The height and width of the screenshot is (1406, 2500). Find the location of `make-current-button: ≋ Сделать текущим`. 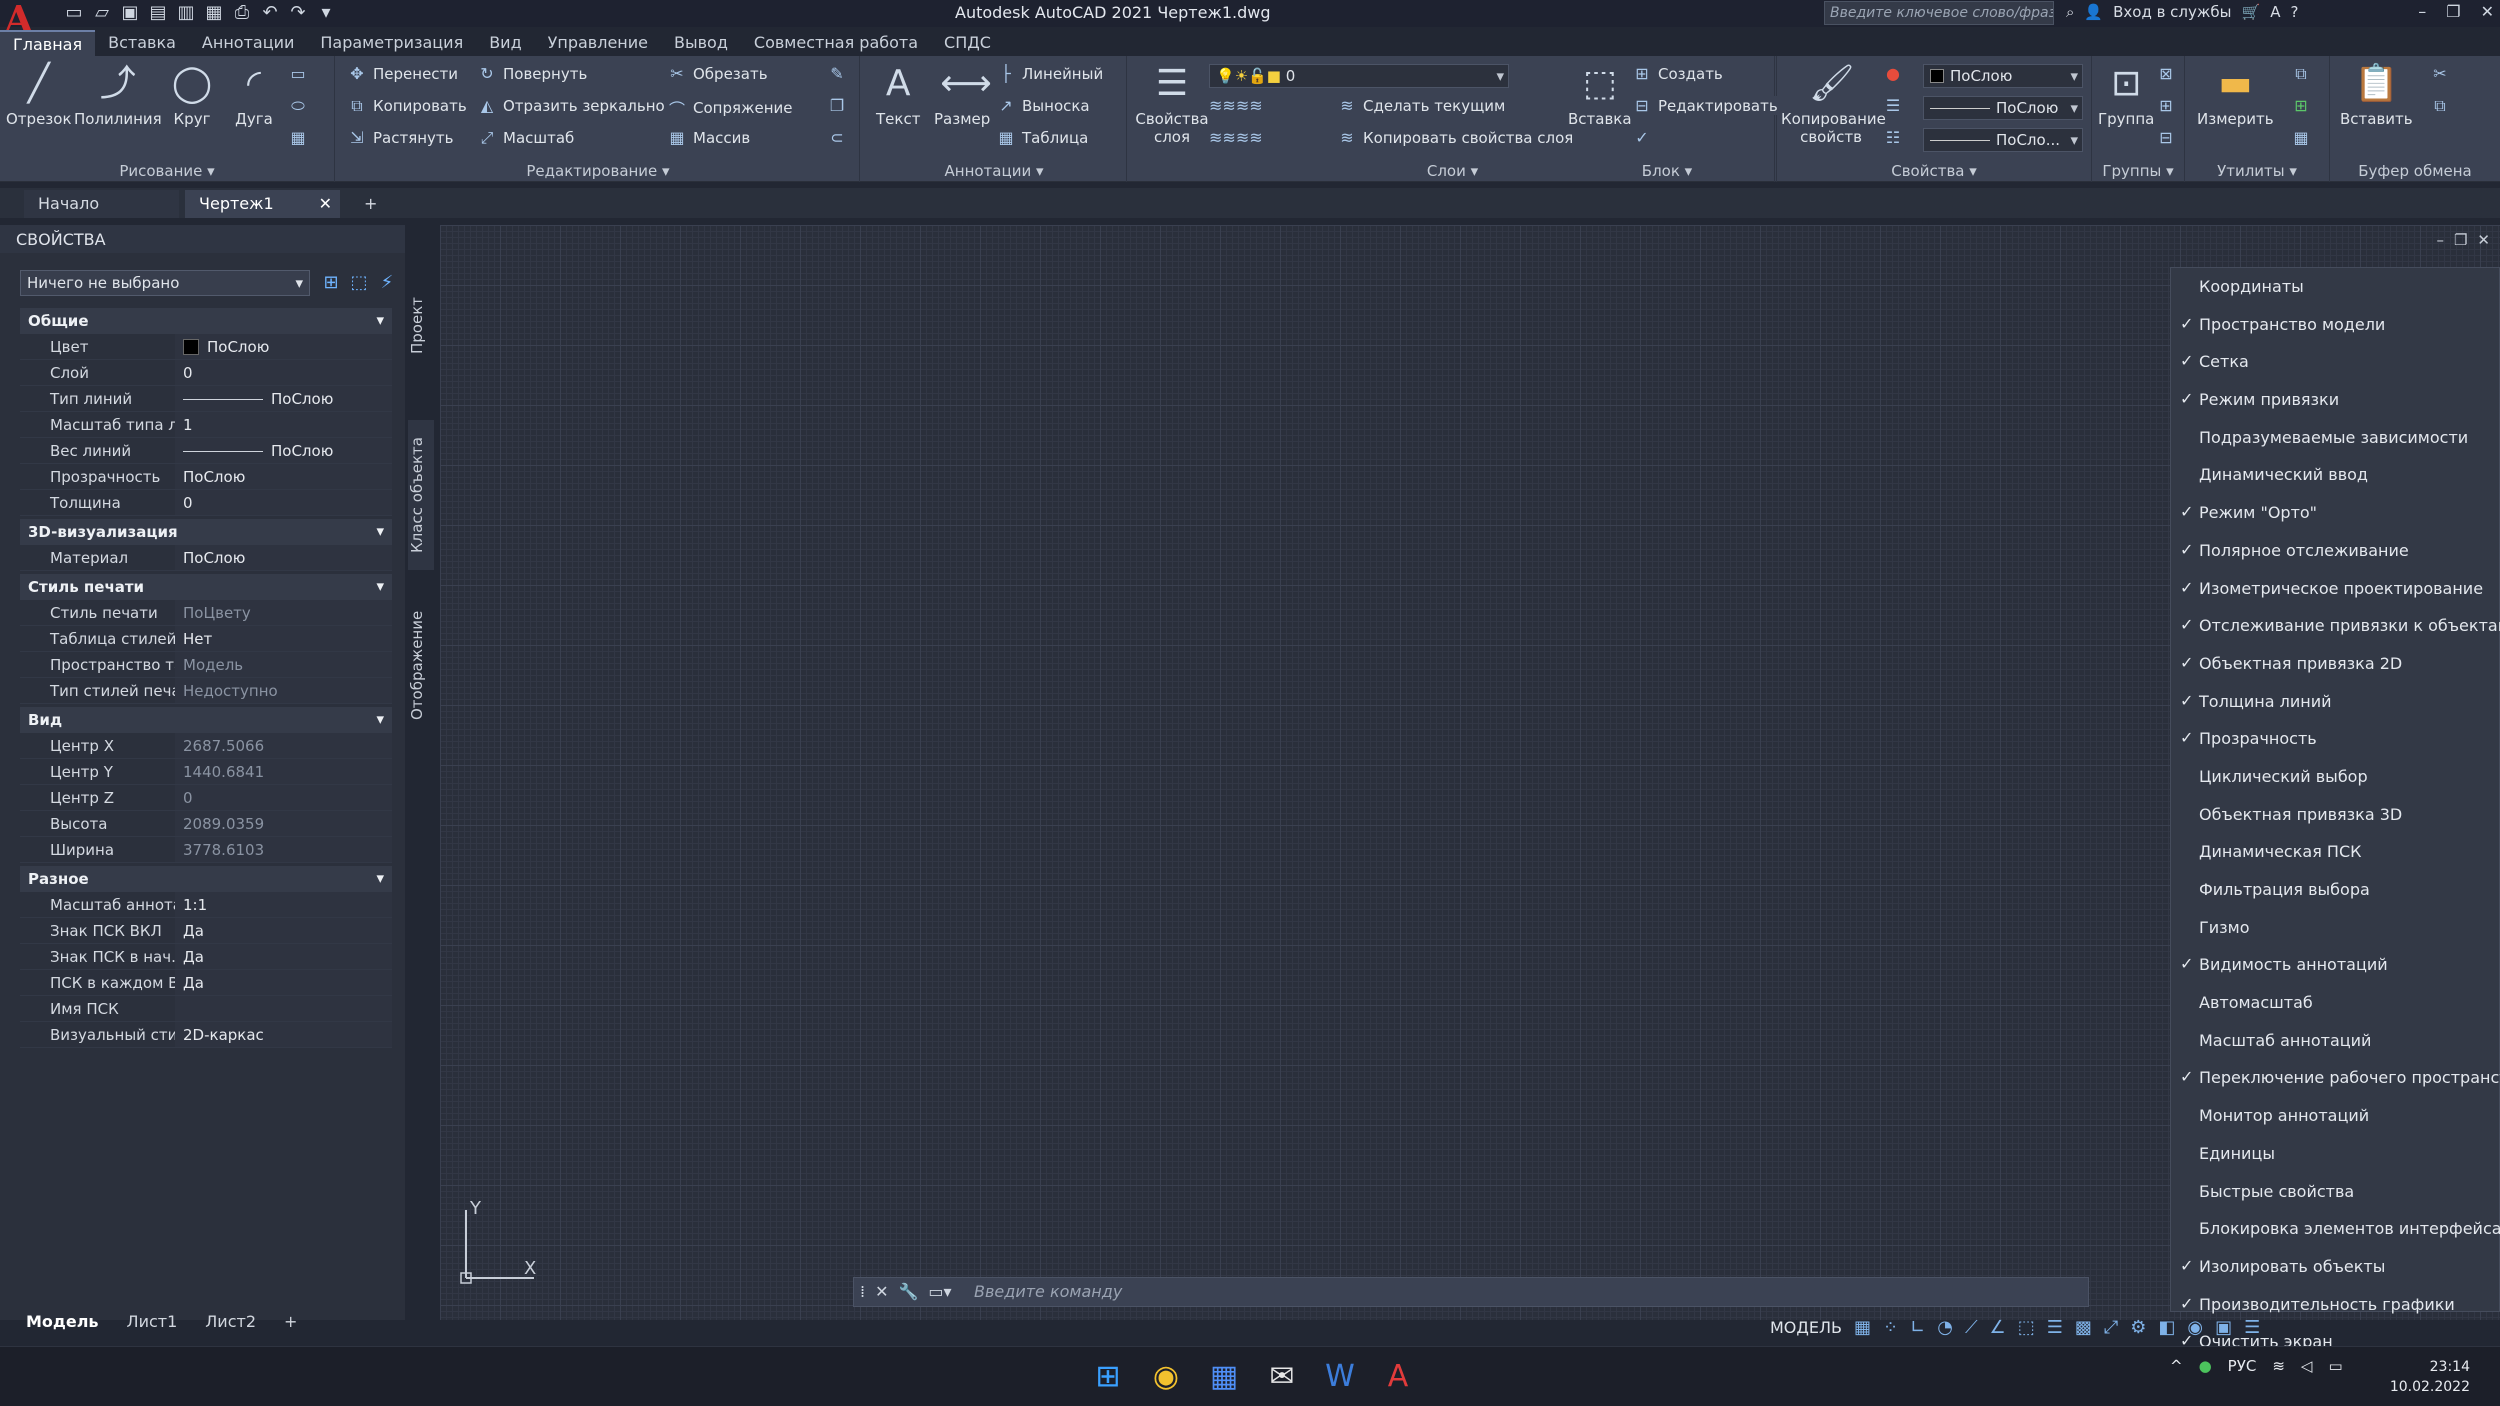

make-current-button: ≋ Сделать текущим is located at coordinates (1421, 105).